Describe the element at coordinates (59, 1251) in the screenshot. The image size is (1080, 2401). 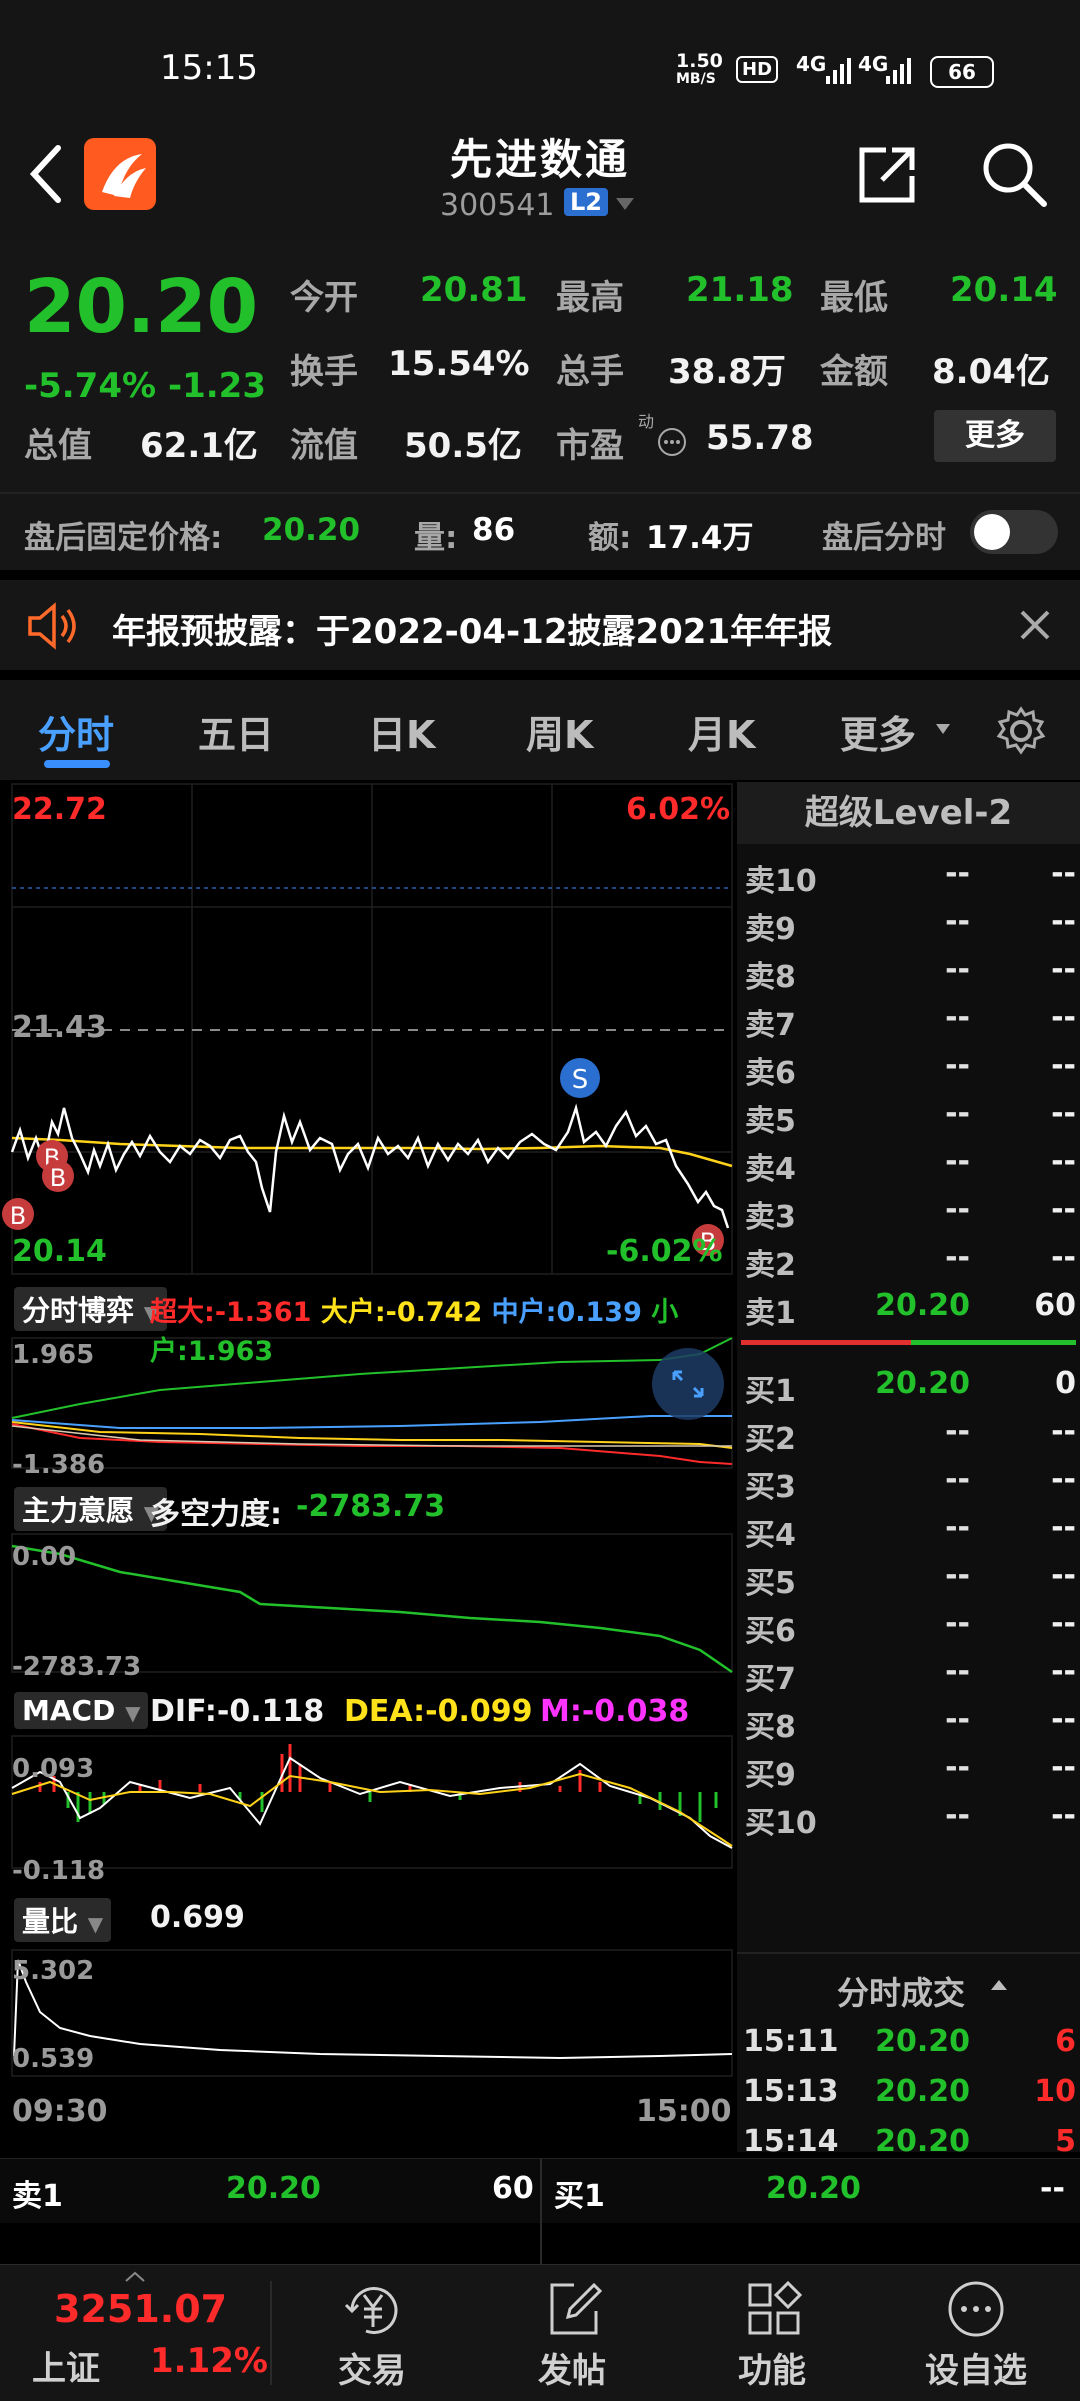
I see `price-min-label: 20.14` at that location.